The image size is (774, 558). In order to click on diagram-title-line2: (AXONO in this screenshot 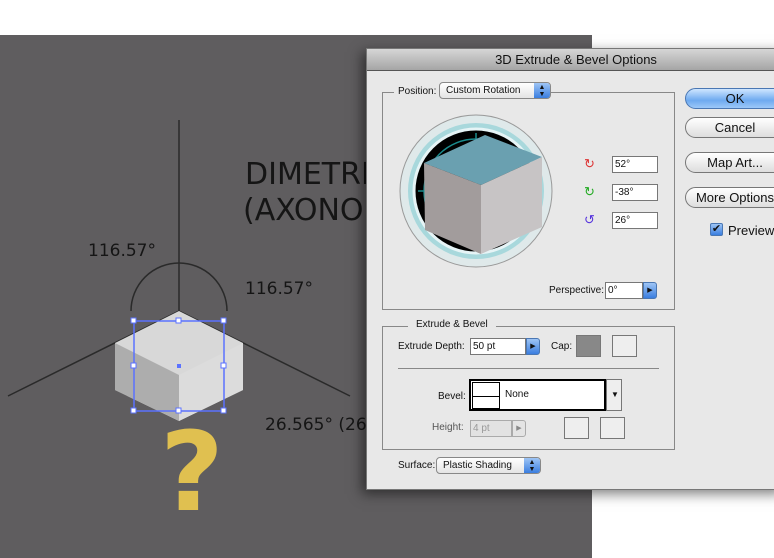, I will do `click(303, 210)`.